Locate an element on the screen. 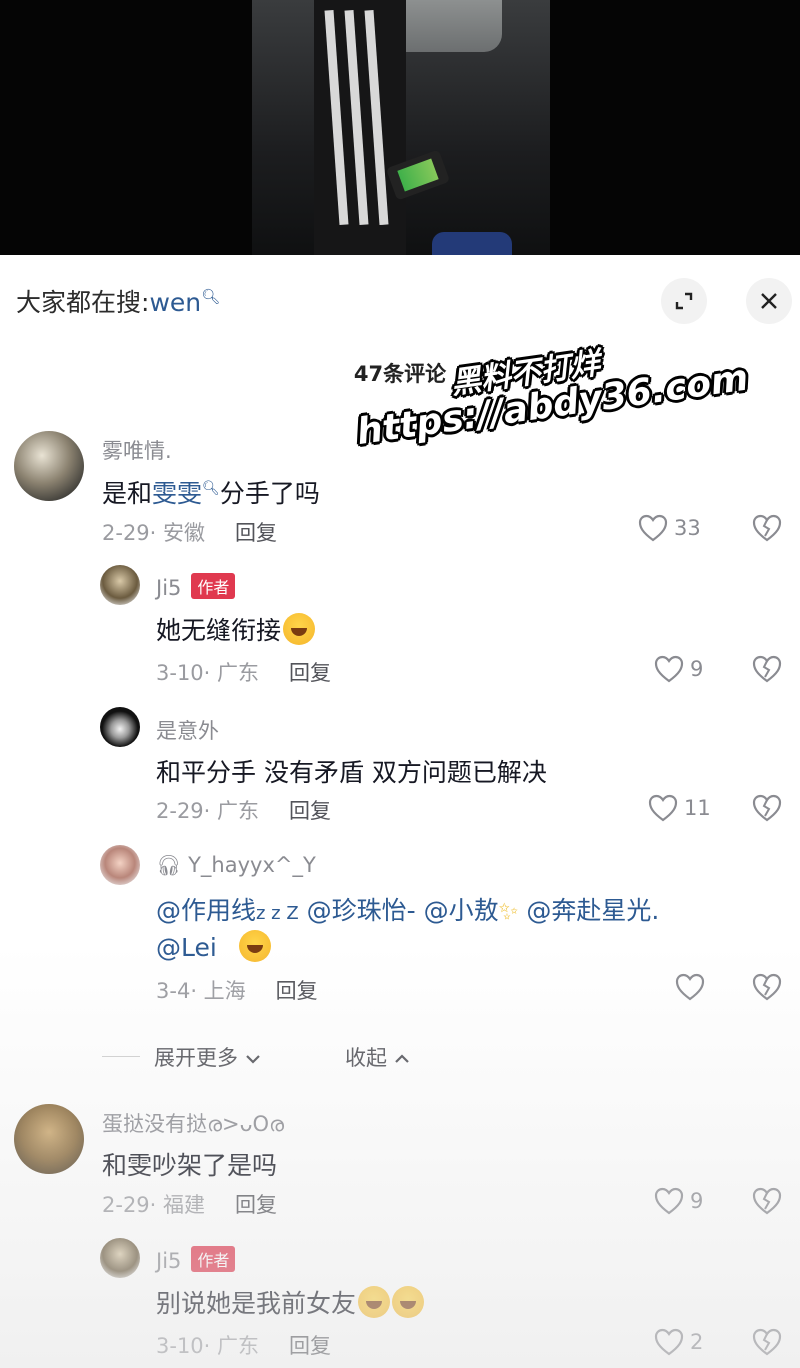 Image resolution: width=800 pixels, height=1368 pixels. comment-search-link: 雯雯 is located at coordinates (177, 493).